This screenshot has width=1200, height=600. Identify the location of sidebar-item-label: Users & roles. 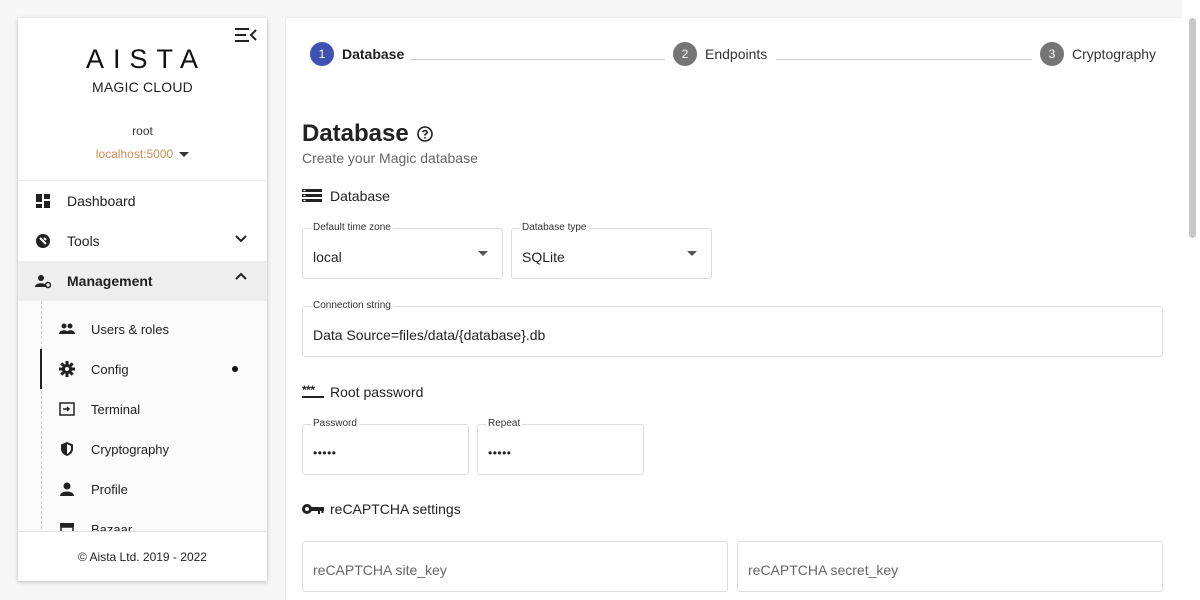
(130, 329).